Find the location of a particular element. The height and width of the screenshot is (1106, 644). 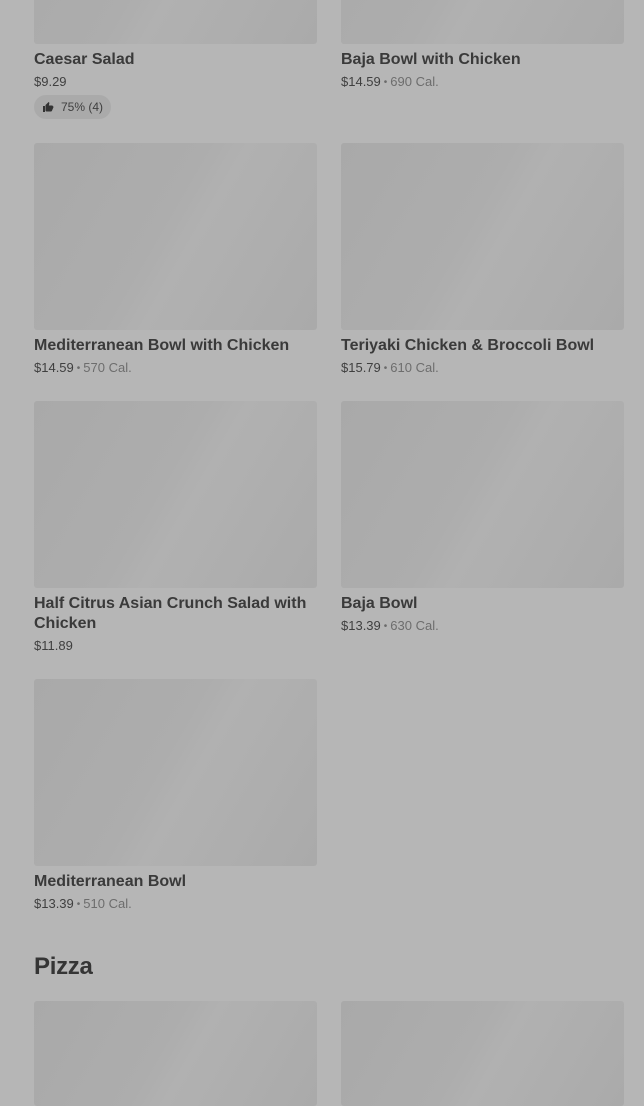

menu-item-name: Caesar Salad is located at coordinates (84, 59).